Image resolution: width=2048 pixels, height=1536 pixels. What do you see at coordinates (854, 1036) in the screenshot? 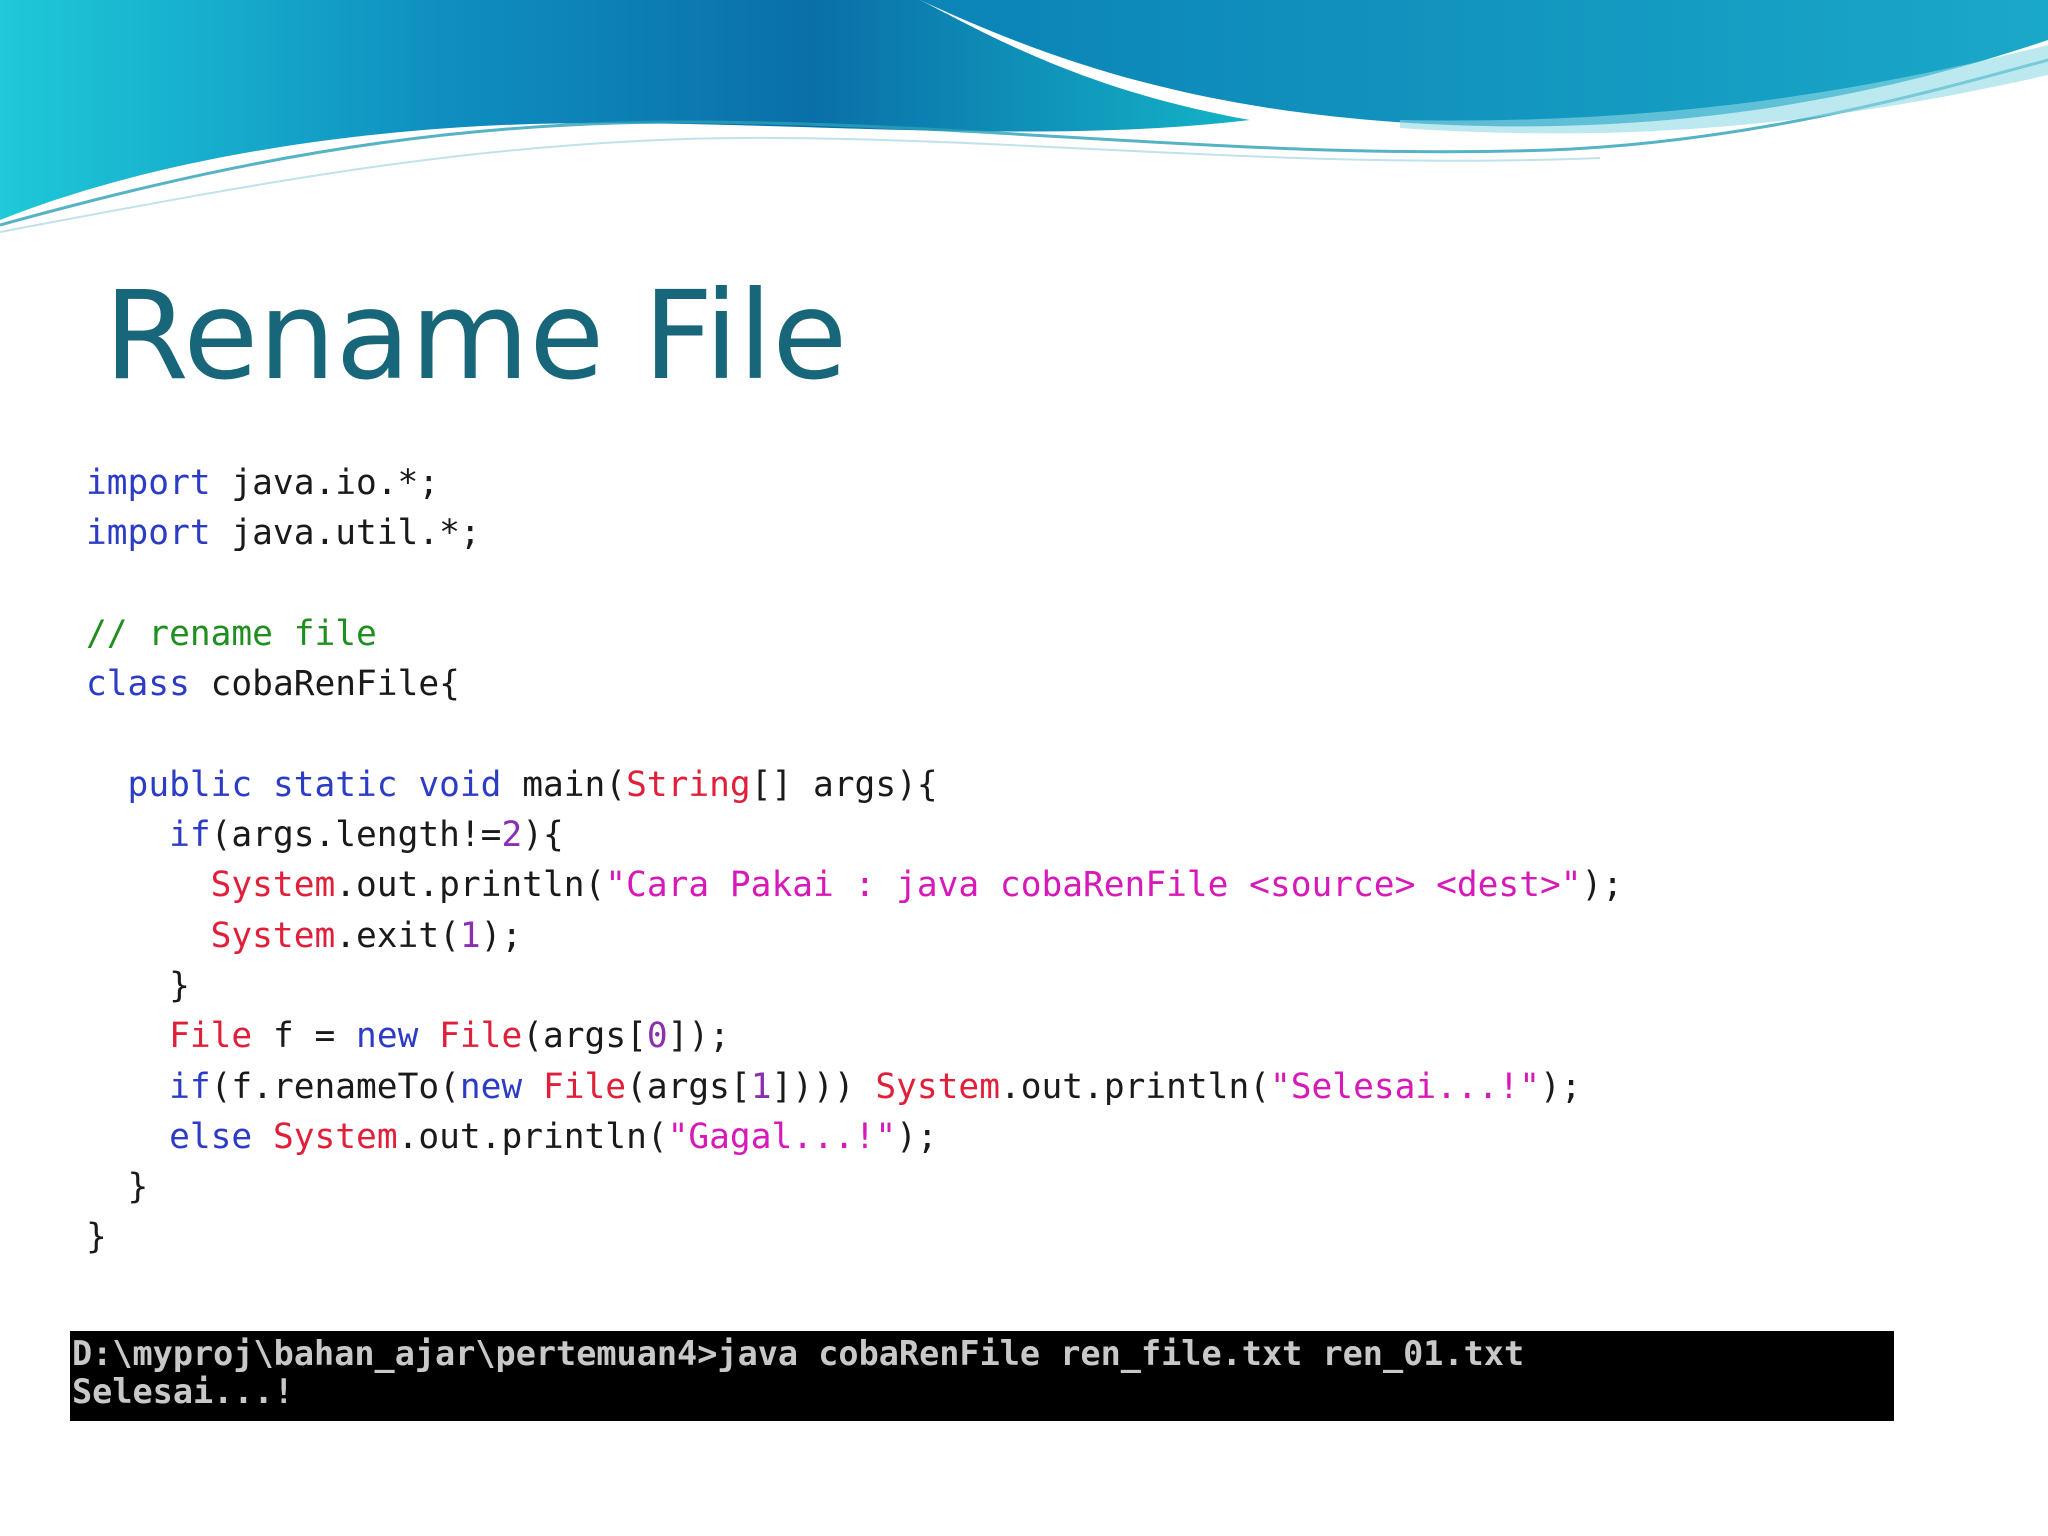
I see `code-line: File f = new File(args[0]);` at bounding box center [854, 1036].